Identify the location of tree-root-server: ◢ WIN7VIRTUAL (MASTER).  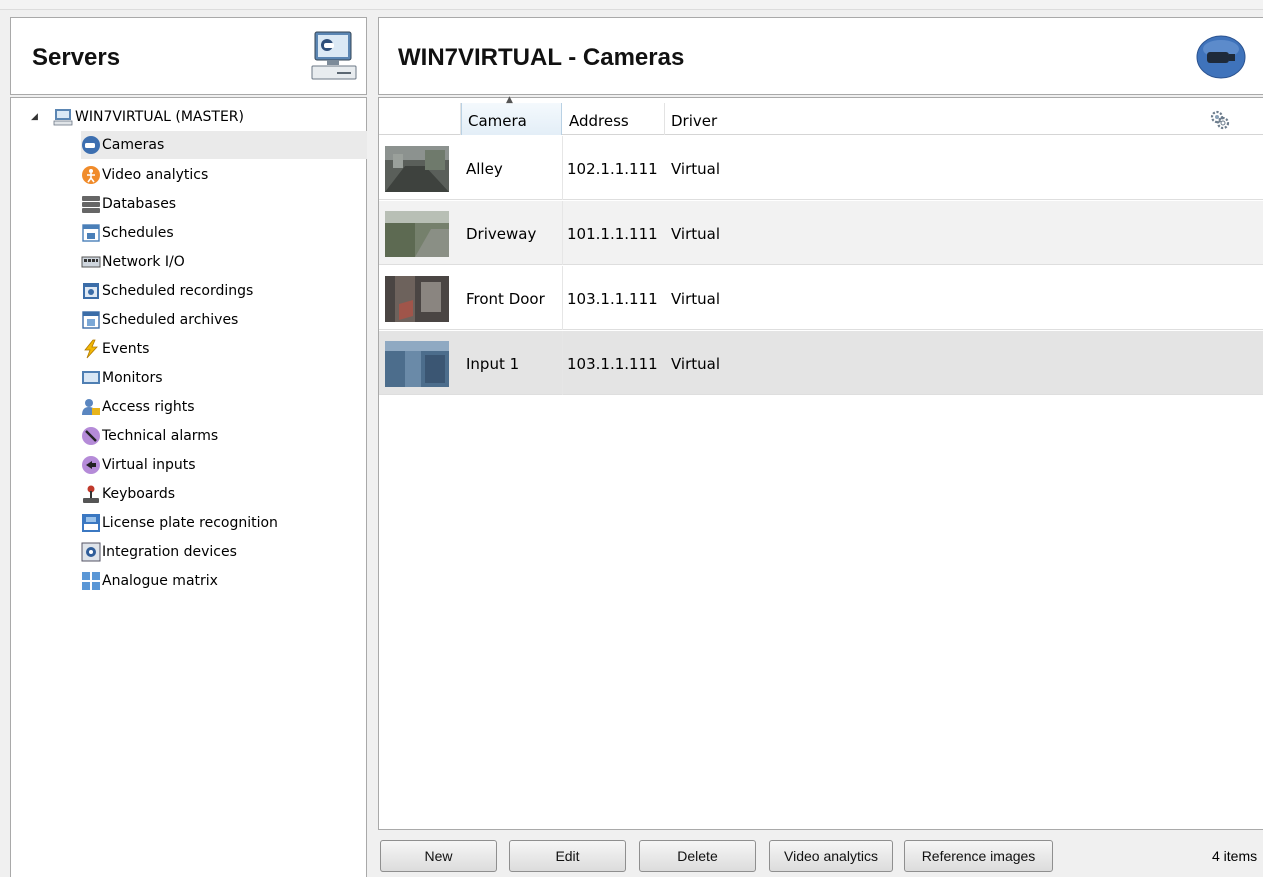
(137, 117).